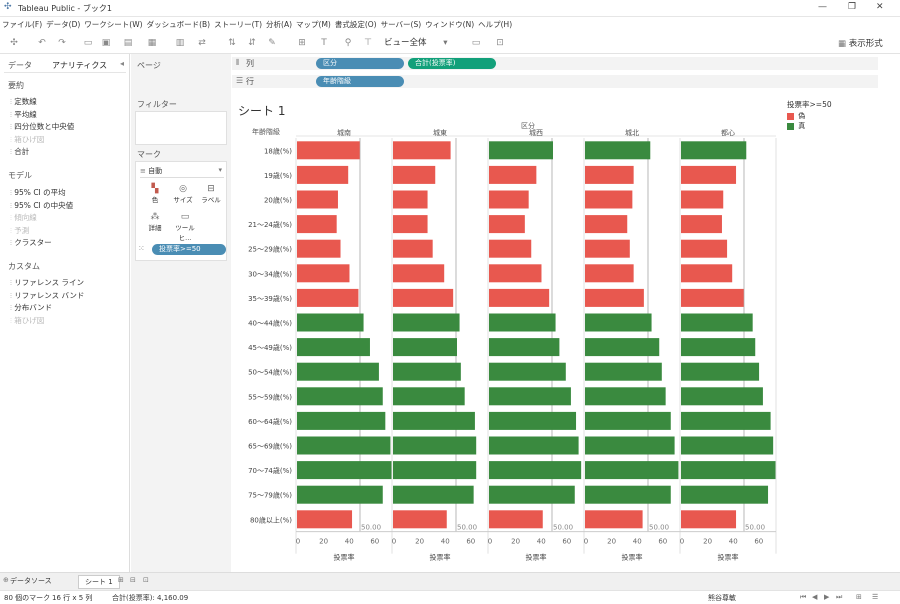 The width and height of the screenshot is (900, 604). What do you see at coordinates (14, 43) in the screenshot?
I see `tableau-logo-icon: ✣` at bounding box center [14, 43].